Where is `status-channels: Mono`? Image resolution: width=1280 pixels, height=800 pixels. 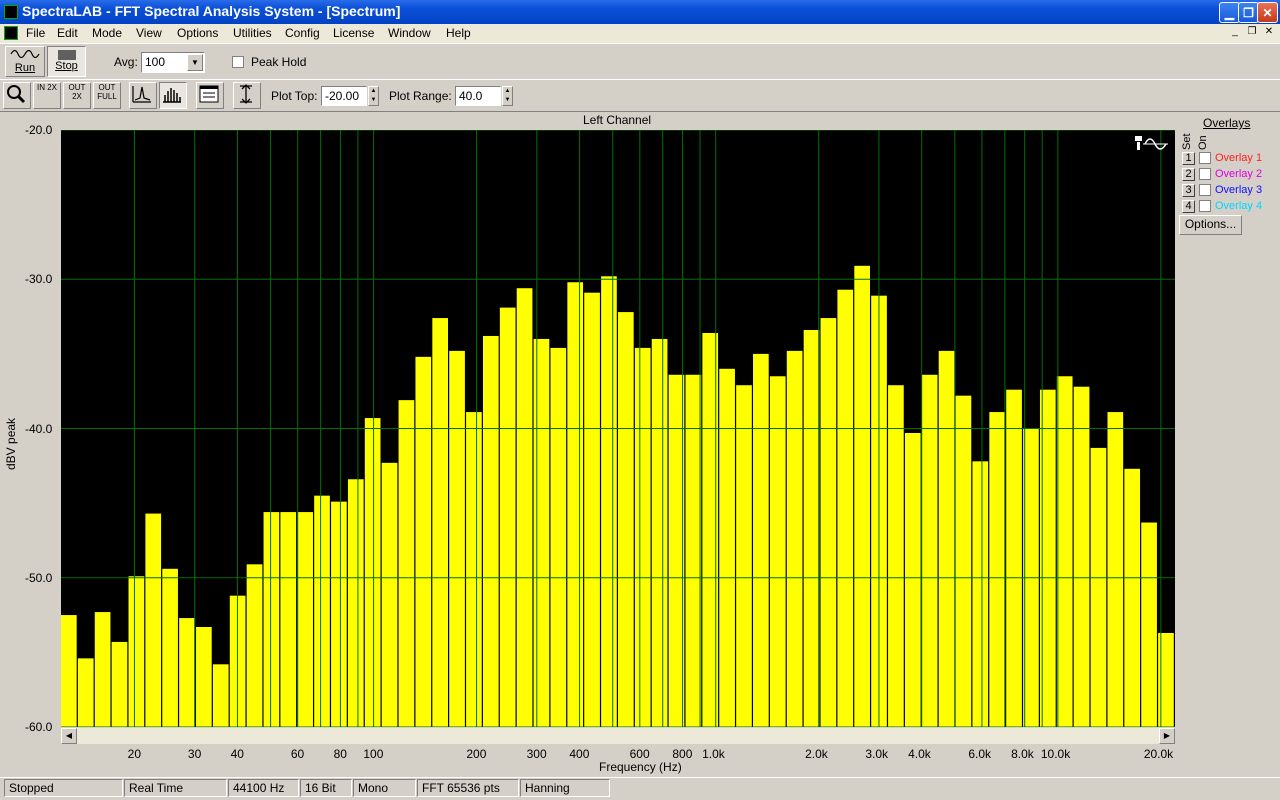 status-channels: Mono is located at coordinates (384, 788).